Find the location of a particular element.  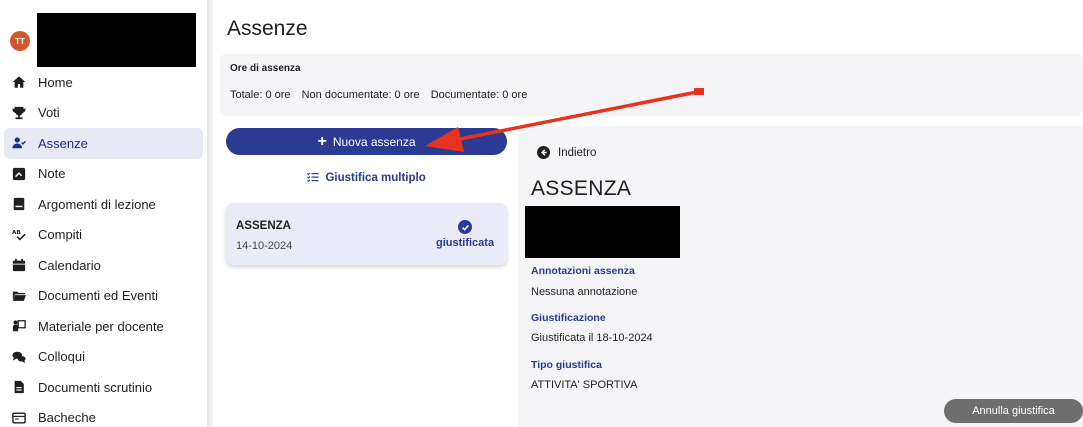

justify-multiple-link: Giustifica multiplo is located at coordinates (366, 178).